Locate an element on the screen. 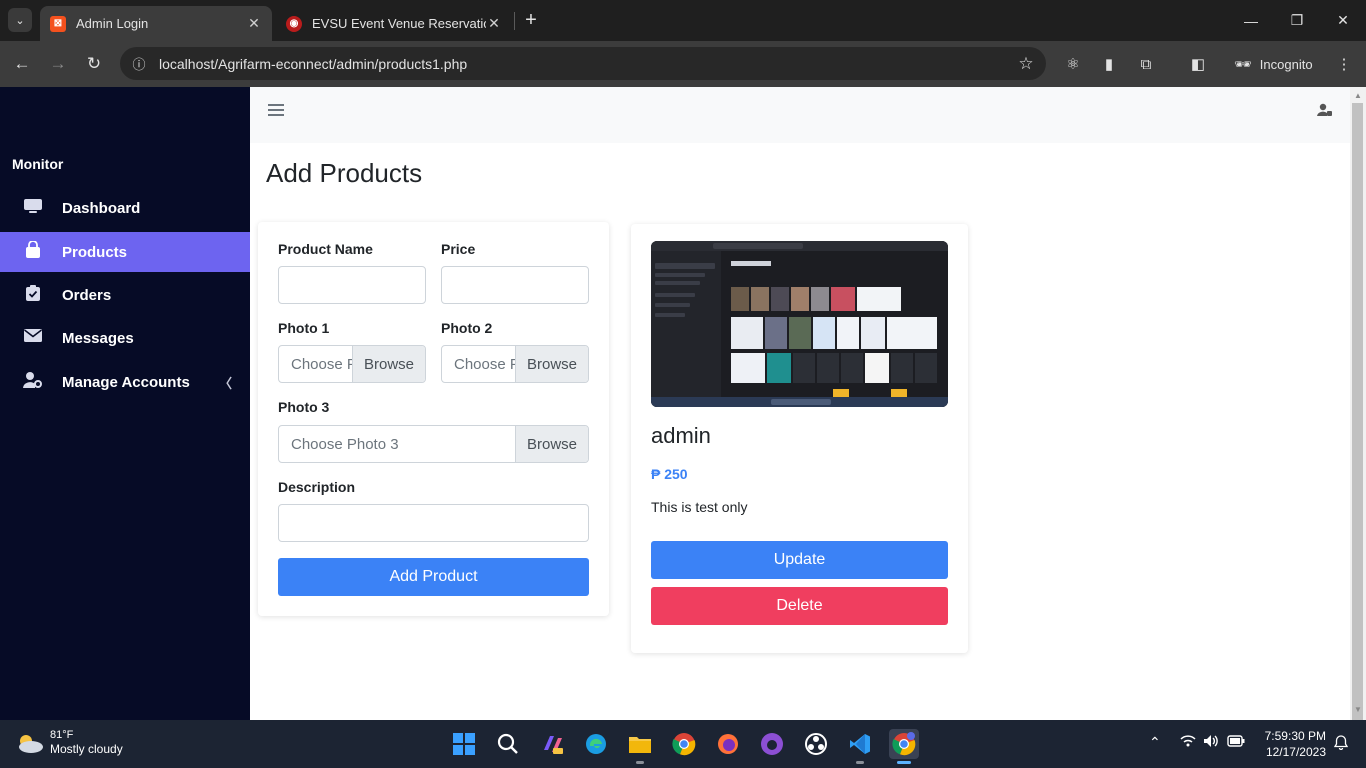 The height and width of the screenshot is (768, 1366). close-window-button: ✕ is located at coordinates (1343, 20).